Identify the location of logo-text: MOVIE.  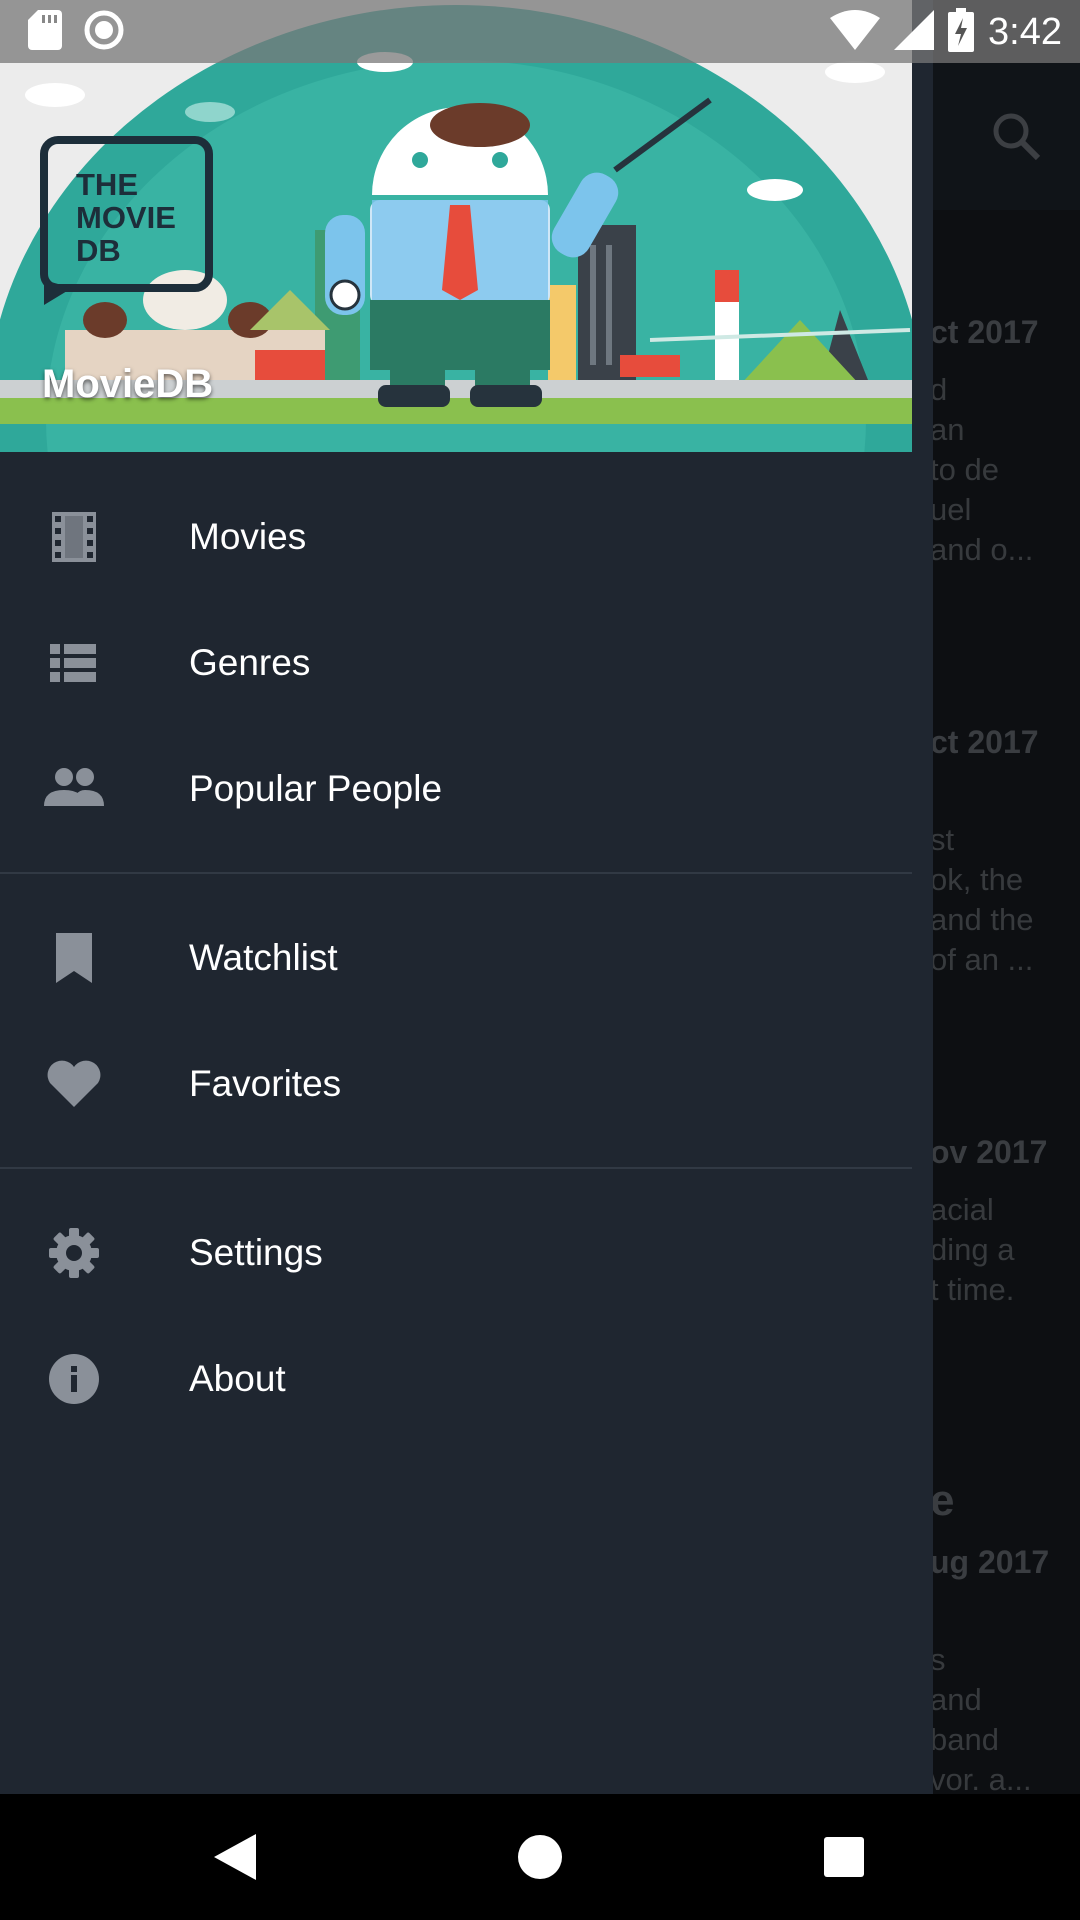
(126, 217).